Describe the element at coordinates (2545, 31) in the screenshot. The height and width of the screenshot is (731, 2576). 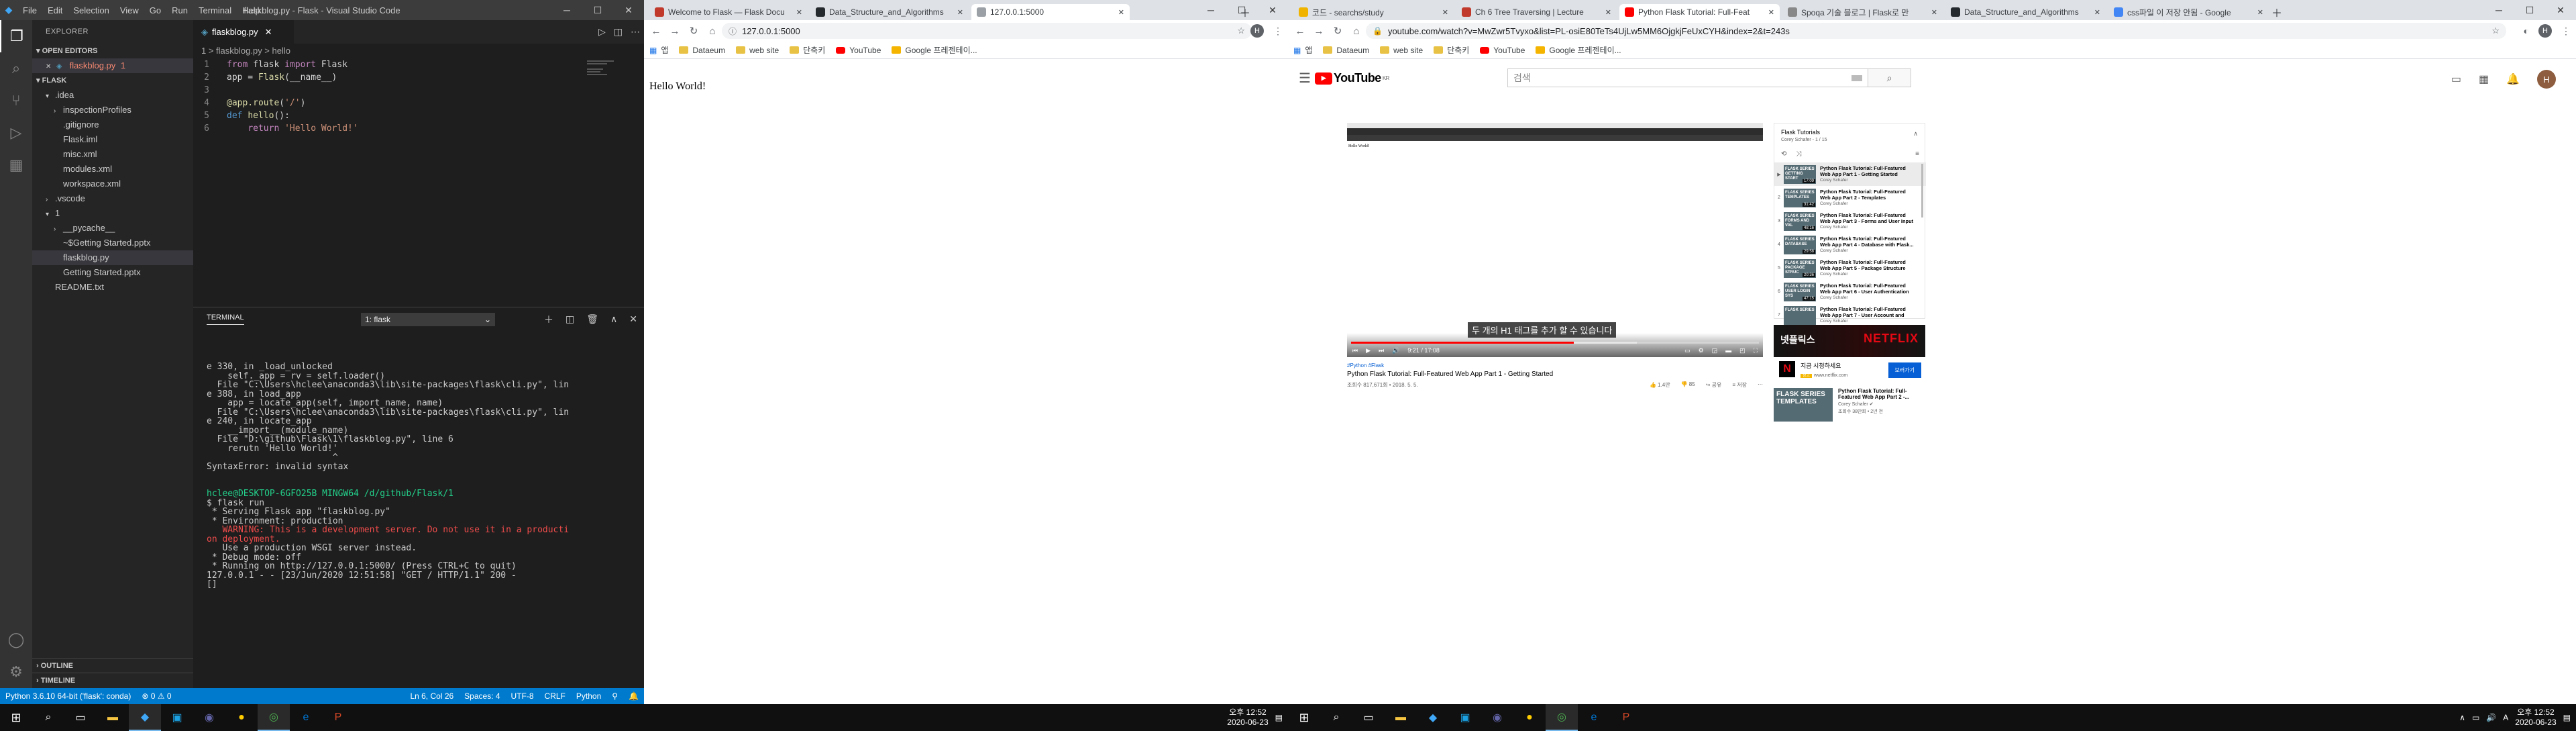
I see `avatar: H` at that location.